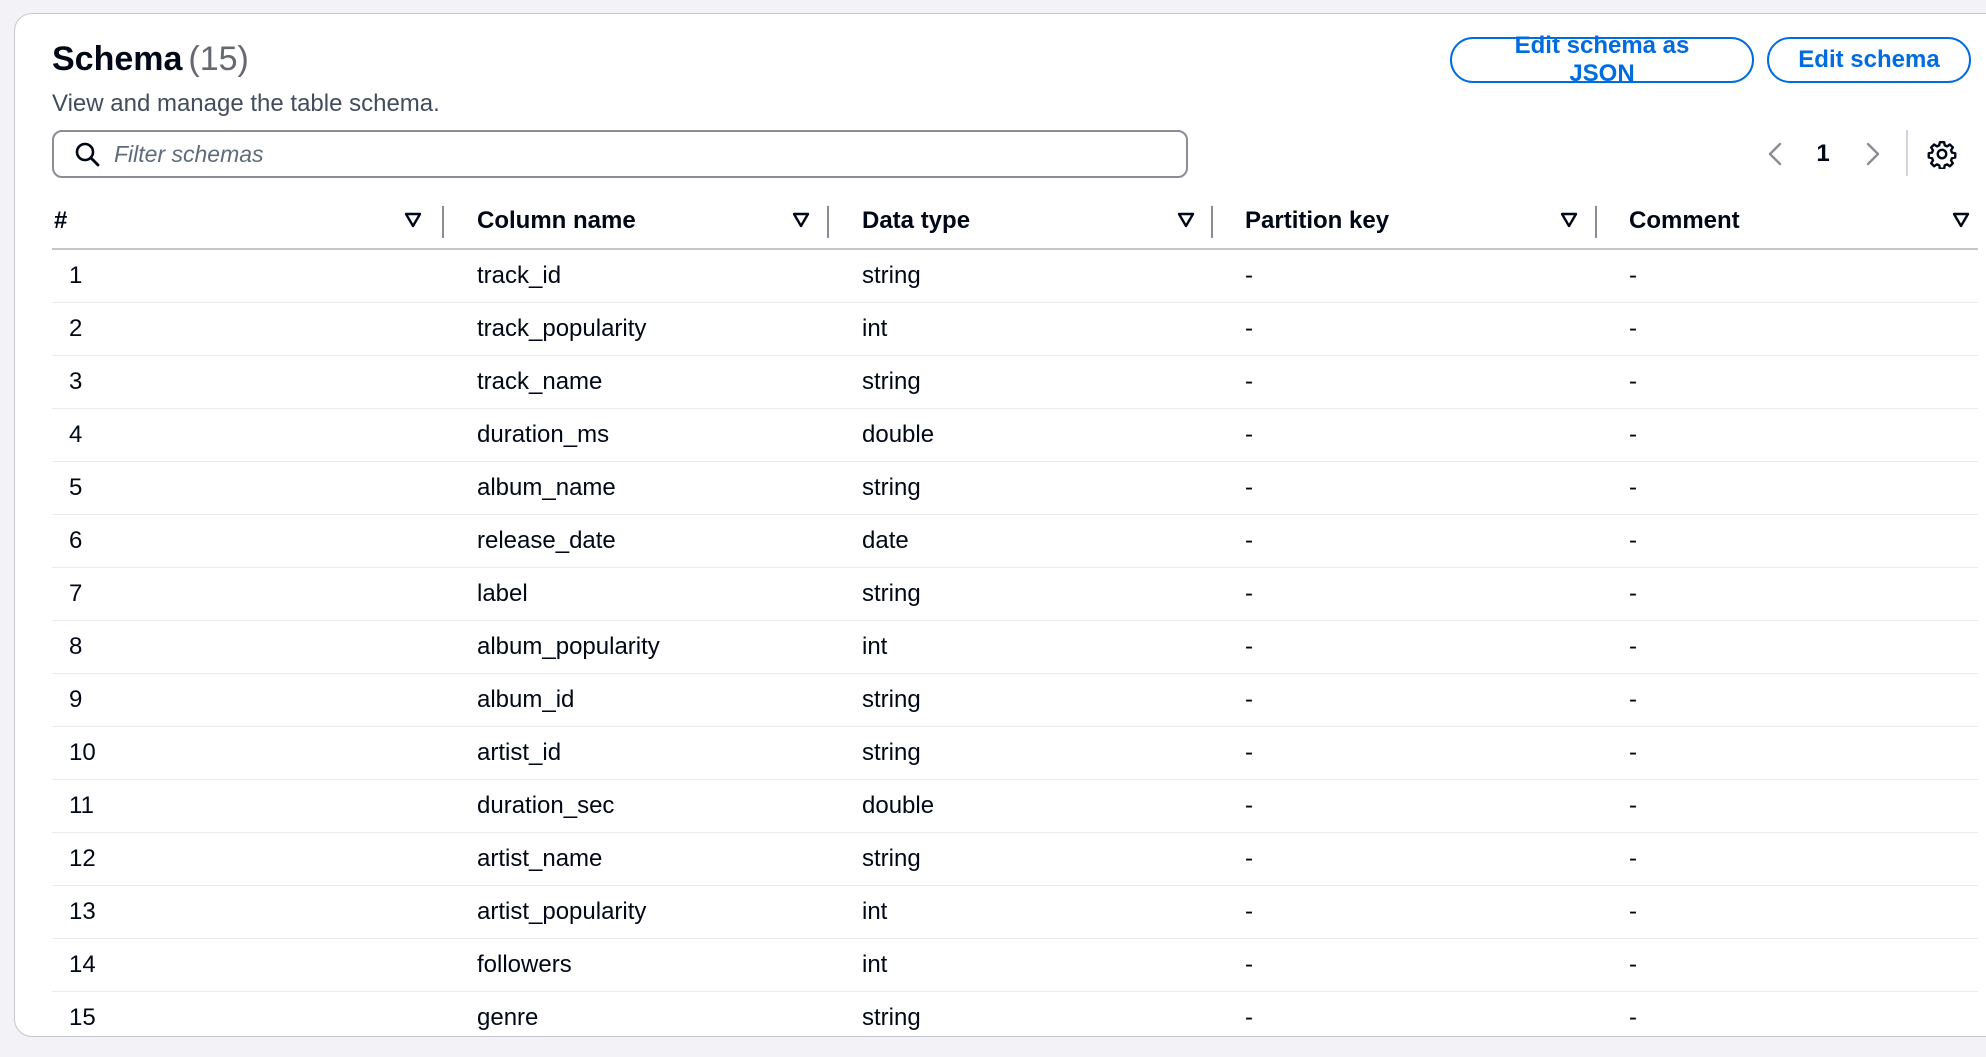 The width and height of the screenshot is (1986, 1057). What do you see at coordinates (1684, 220) in the screenshot?
I see `column-header-label: Comment` at bounding box center [1684, 220].